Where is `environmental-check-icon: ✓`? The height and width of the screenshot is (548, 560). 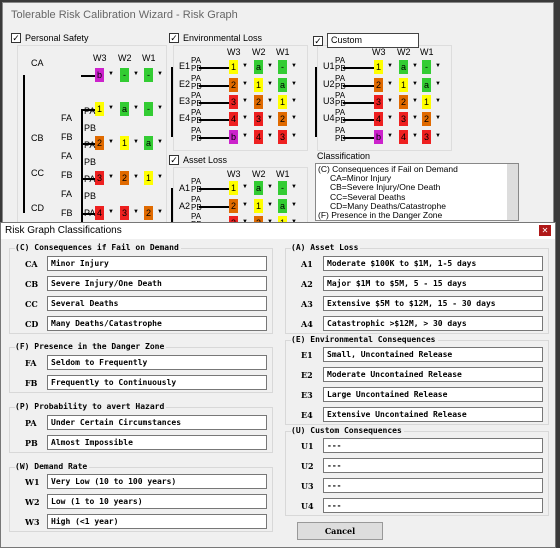
environmental-check-icon: ✓ is located at coordinates (174, 38).